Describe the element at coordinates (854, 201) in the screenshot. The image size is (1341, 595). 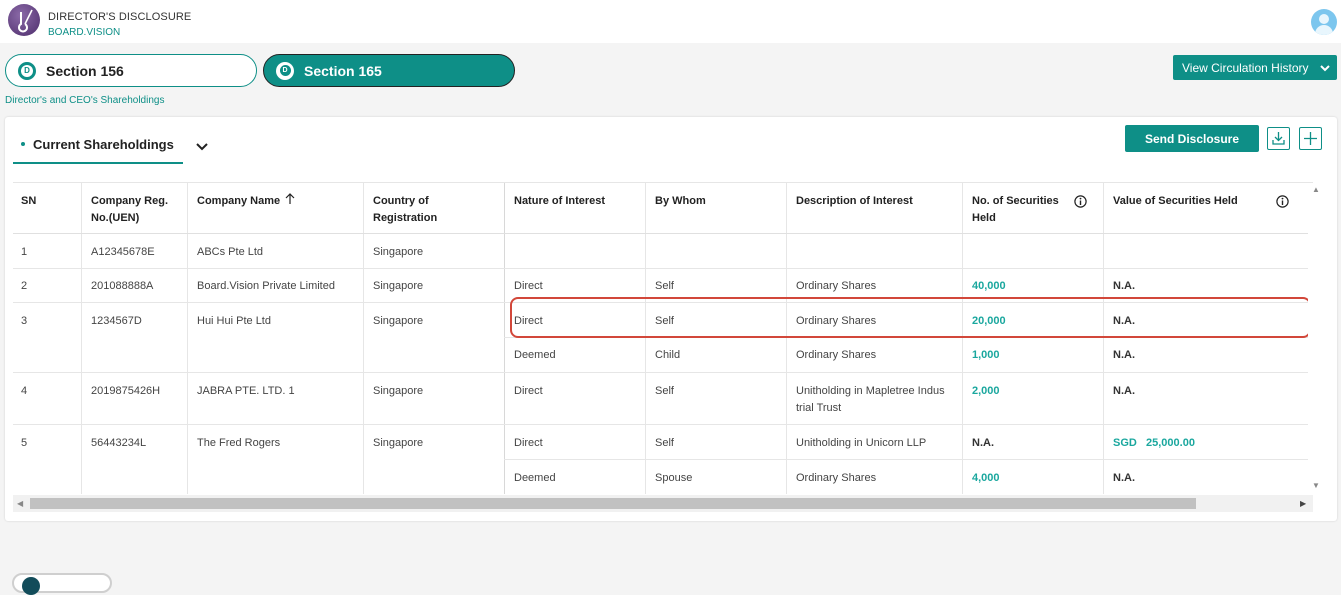
I see `header-description: Description of Interest` at that location.